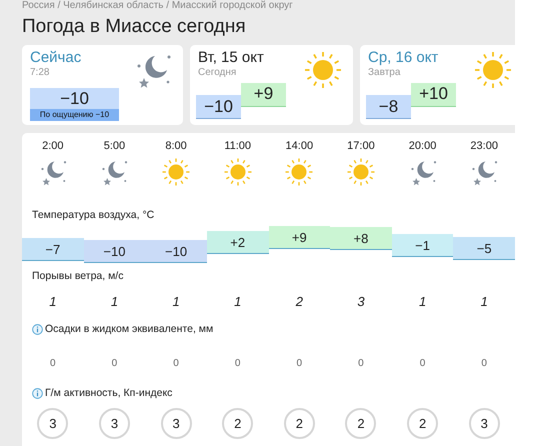  What do you see at coordinates (361, 146) in the screenshot?
I see `hour-label: 17:00` at bounding box center [361, 146].